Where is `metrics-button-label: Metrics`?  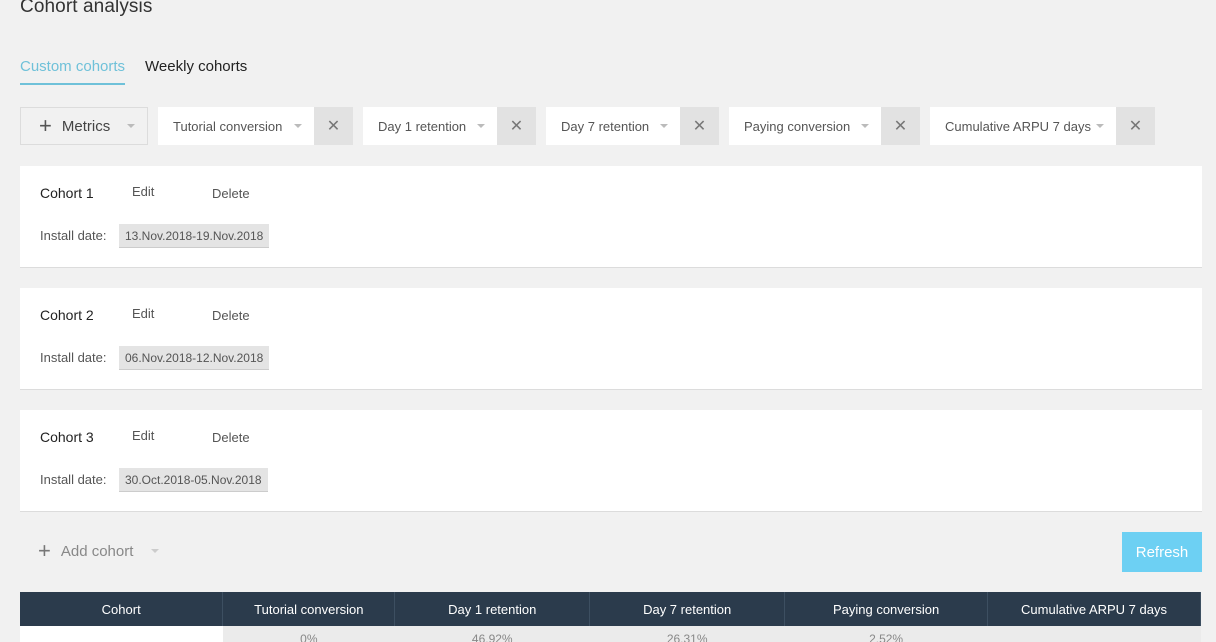 metrics-button-label: Metrics is located at coordinates (86, 126).